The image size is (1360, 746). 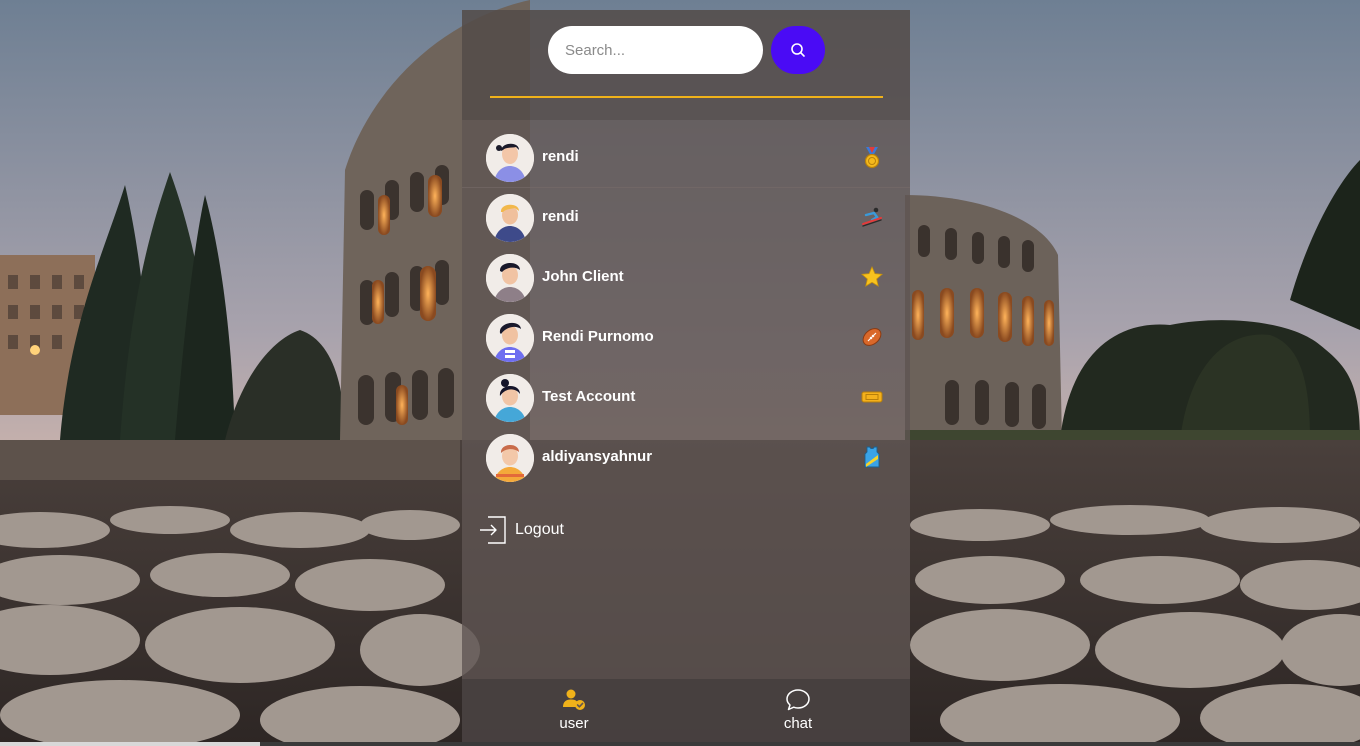 What do you see at coordinates (686, 97) in the screenshot?
I see `divider-line` at bounding box center [686, 97].